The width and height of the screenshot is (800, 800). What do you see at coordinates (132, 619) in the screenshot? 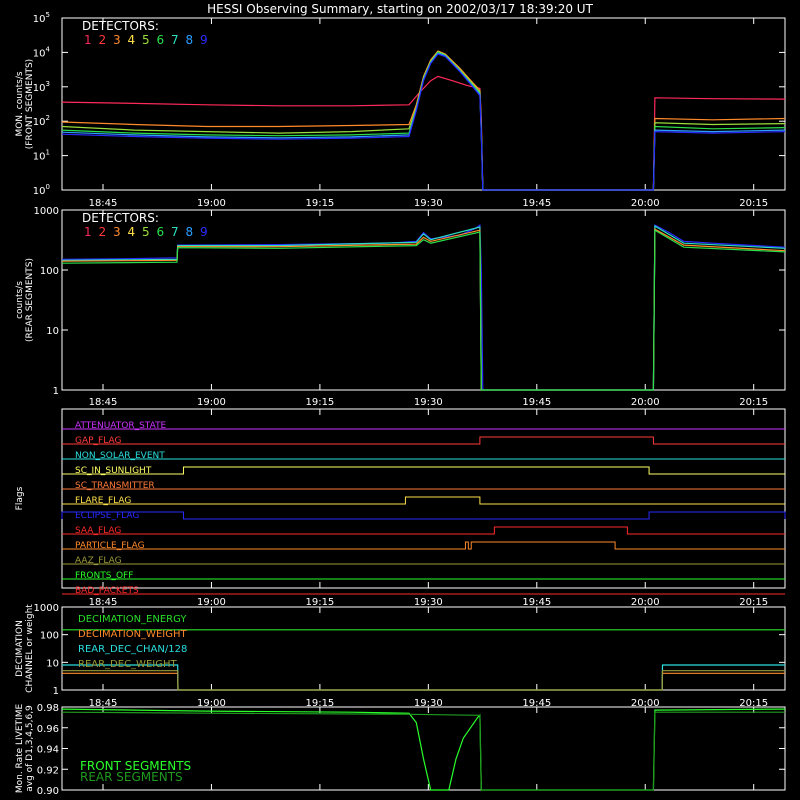
I see `decimation-legend-item: DECIMATION_ENERGY` at bounding box center [132, 619].